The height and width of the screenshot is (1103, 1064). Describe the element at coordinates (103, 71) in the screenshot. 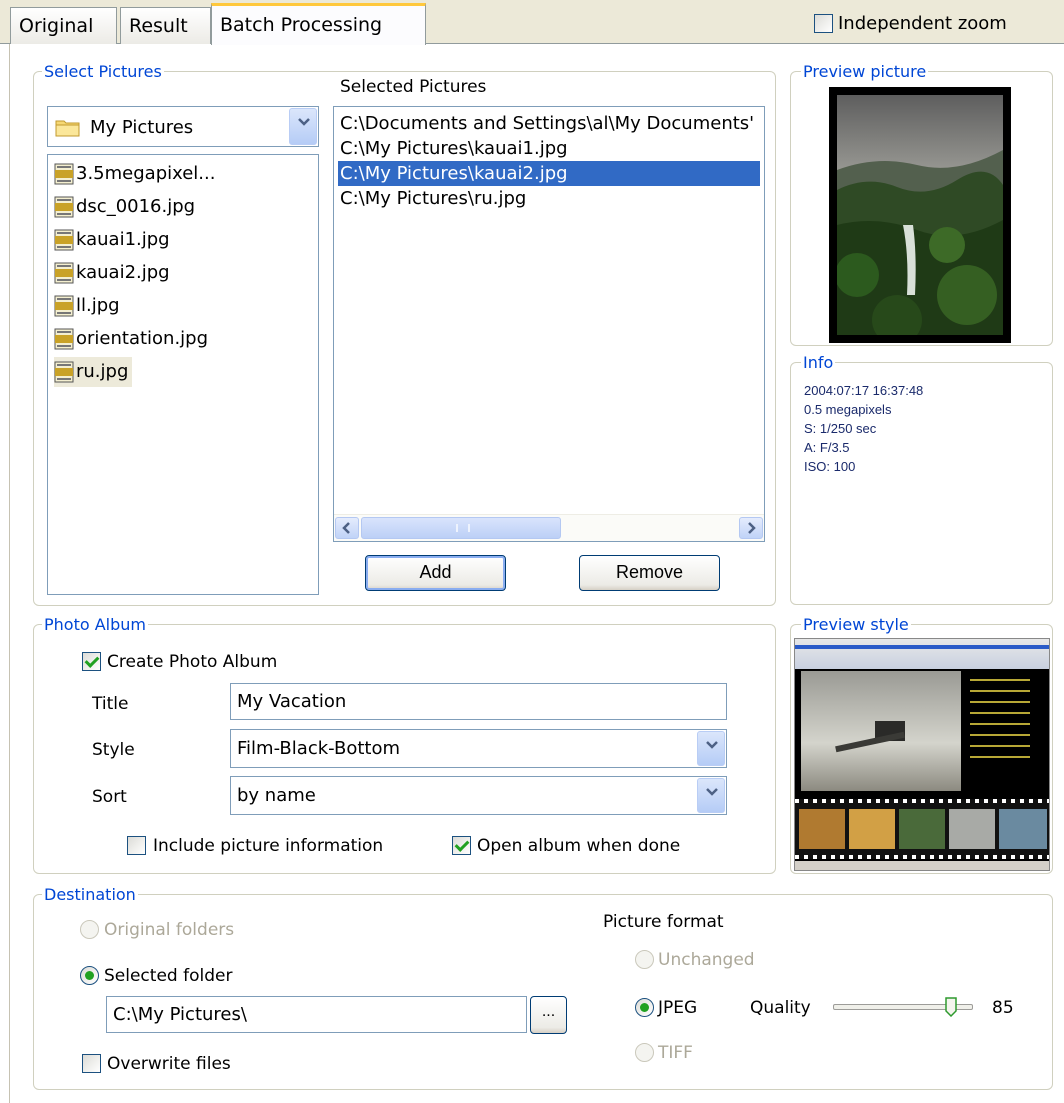

I see `select-pictures-legend: Select Pictures` at that location.